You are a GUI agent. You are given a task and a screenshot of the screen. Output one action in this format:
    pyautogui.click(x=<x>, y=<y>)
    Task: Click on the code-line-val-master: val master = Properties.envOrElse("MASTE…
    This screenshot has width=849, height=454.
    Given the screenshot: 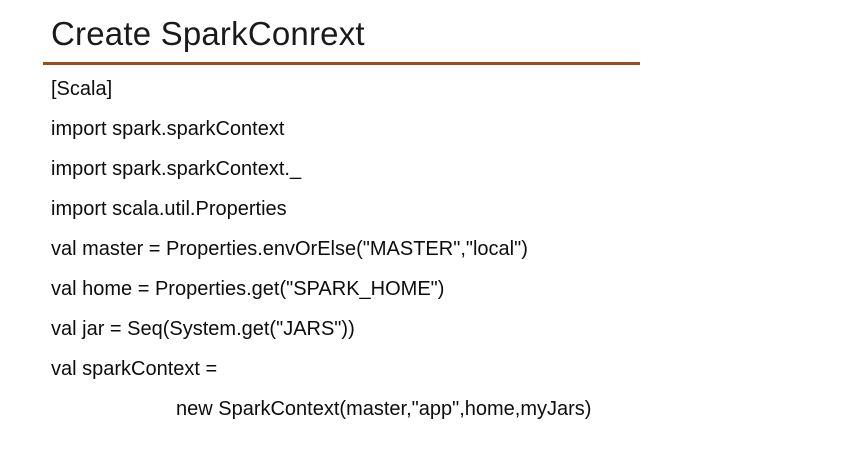 What is the action you would take?
    pyautogui.click(x=289, y=249)
    